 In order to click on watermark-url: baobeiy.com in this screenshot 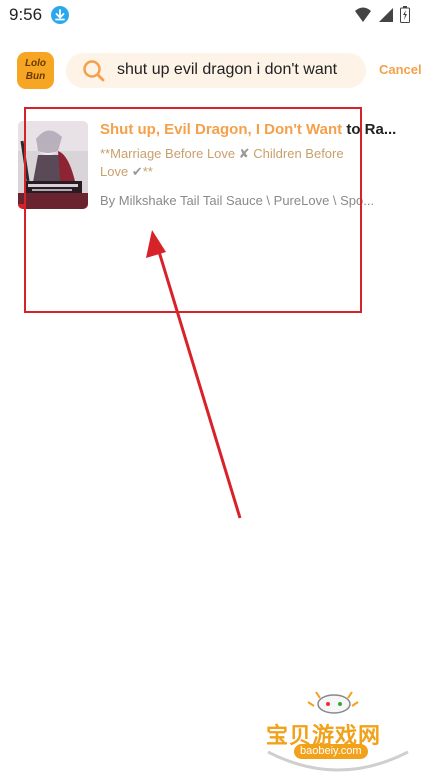, I will do `click(331, 751)`.